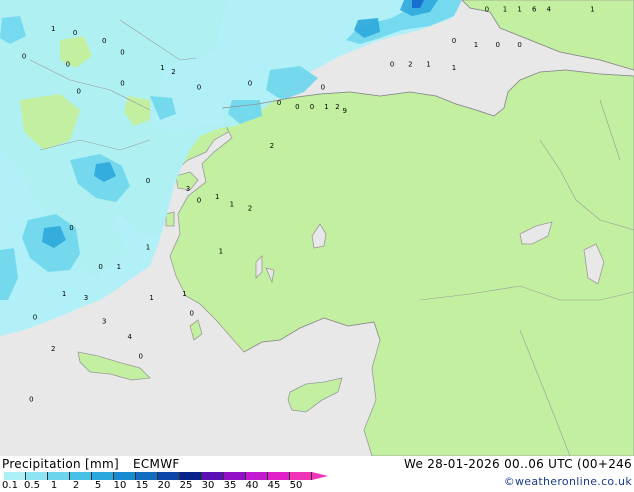 The image size is (634, 492). Describe the element at coordinates (60, 464) in the screenshot. I see `product-label: Precipitation [mm]` at that location.